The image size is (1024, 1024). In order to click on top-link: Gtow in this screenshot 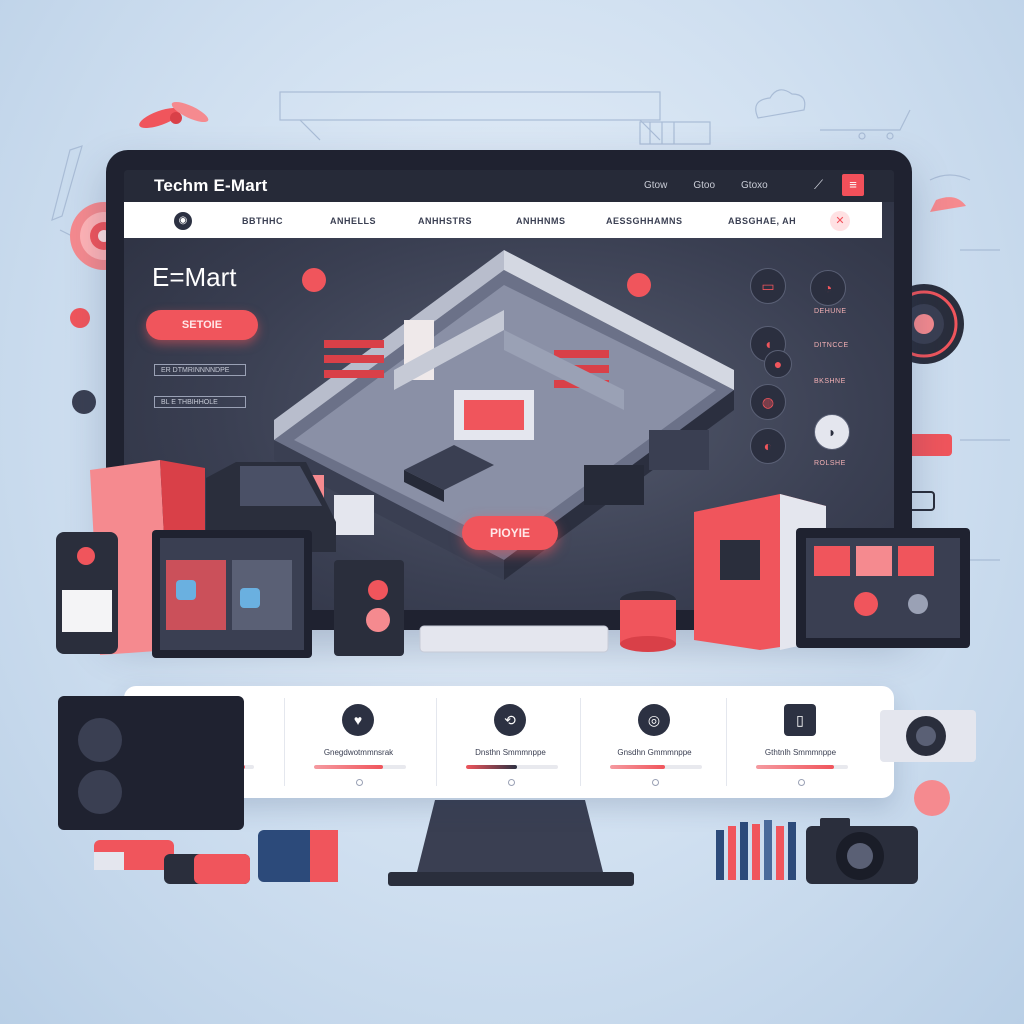, I will do `click(655, 185)`.